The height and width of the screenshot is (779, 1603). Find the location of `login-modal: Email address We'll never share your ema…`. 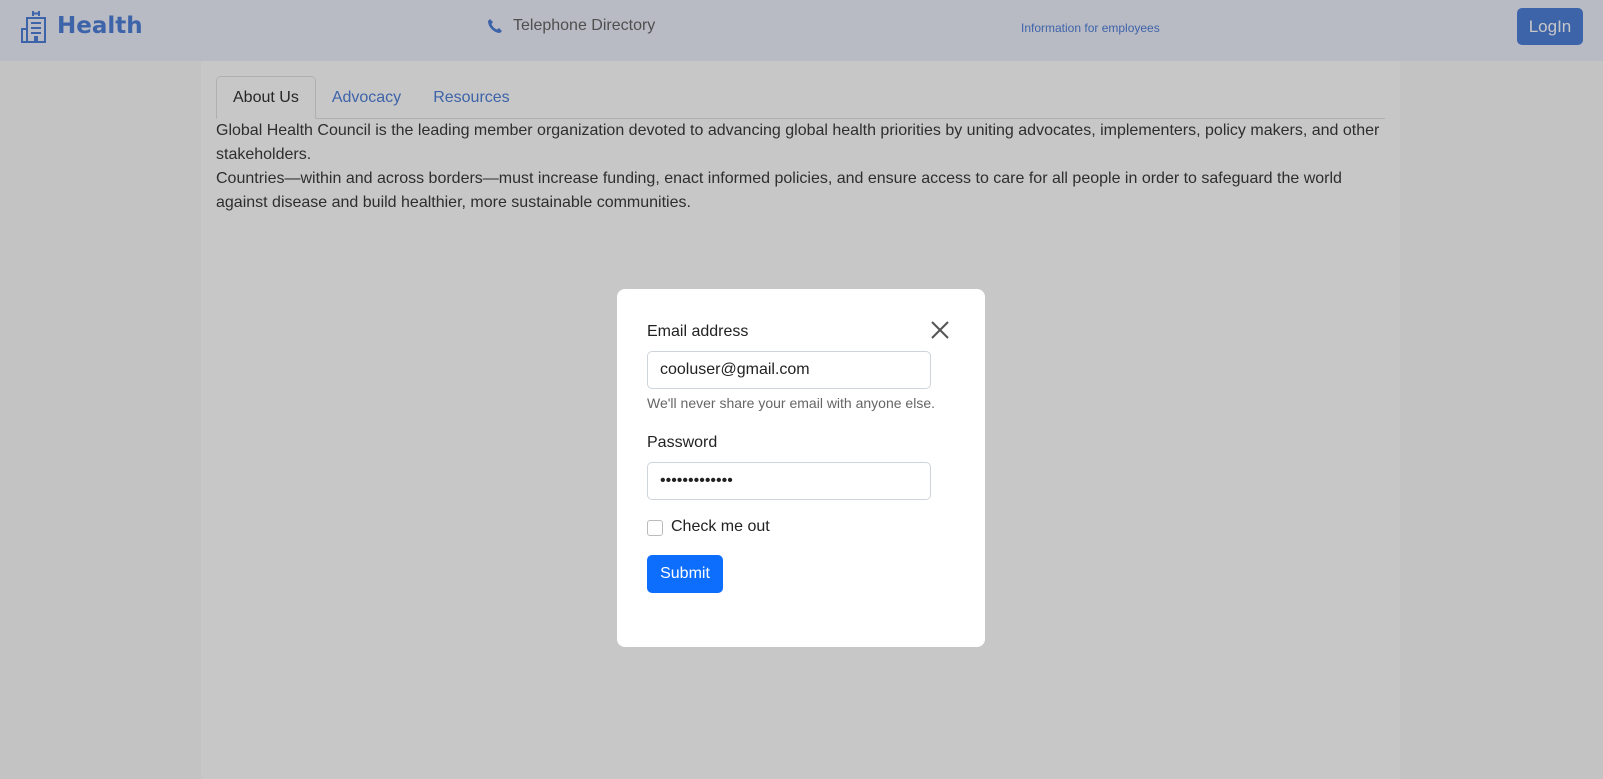

login-modal: Email address We'll never share your ema… is located at coordinates (801, 468).